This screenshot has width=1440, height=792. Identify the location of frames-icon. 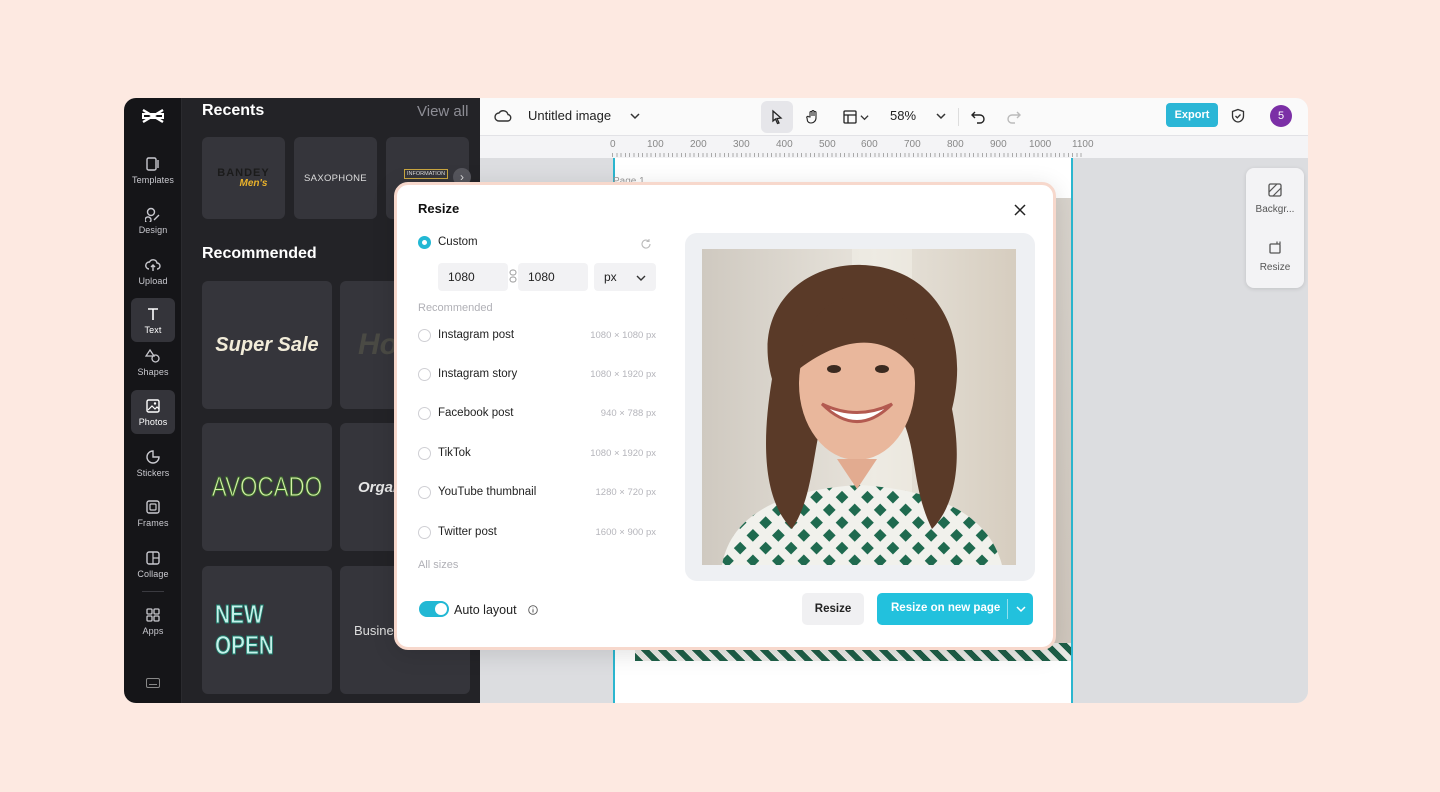
(153, 506).